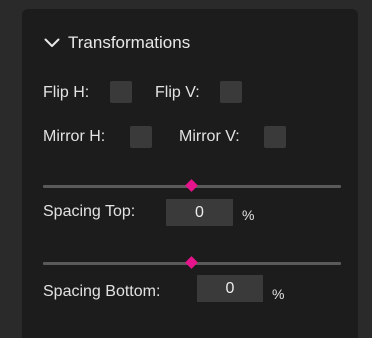 The width and height of the screenshot is (372, 338). What do you see at coordinates (102, 291) in the screenshot?
I see `spacing-bottom-label: Spacing Bottom:` at bounding box center [102, 291].